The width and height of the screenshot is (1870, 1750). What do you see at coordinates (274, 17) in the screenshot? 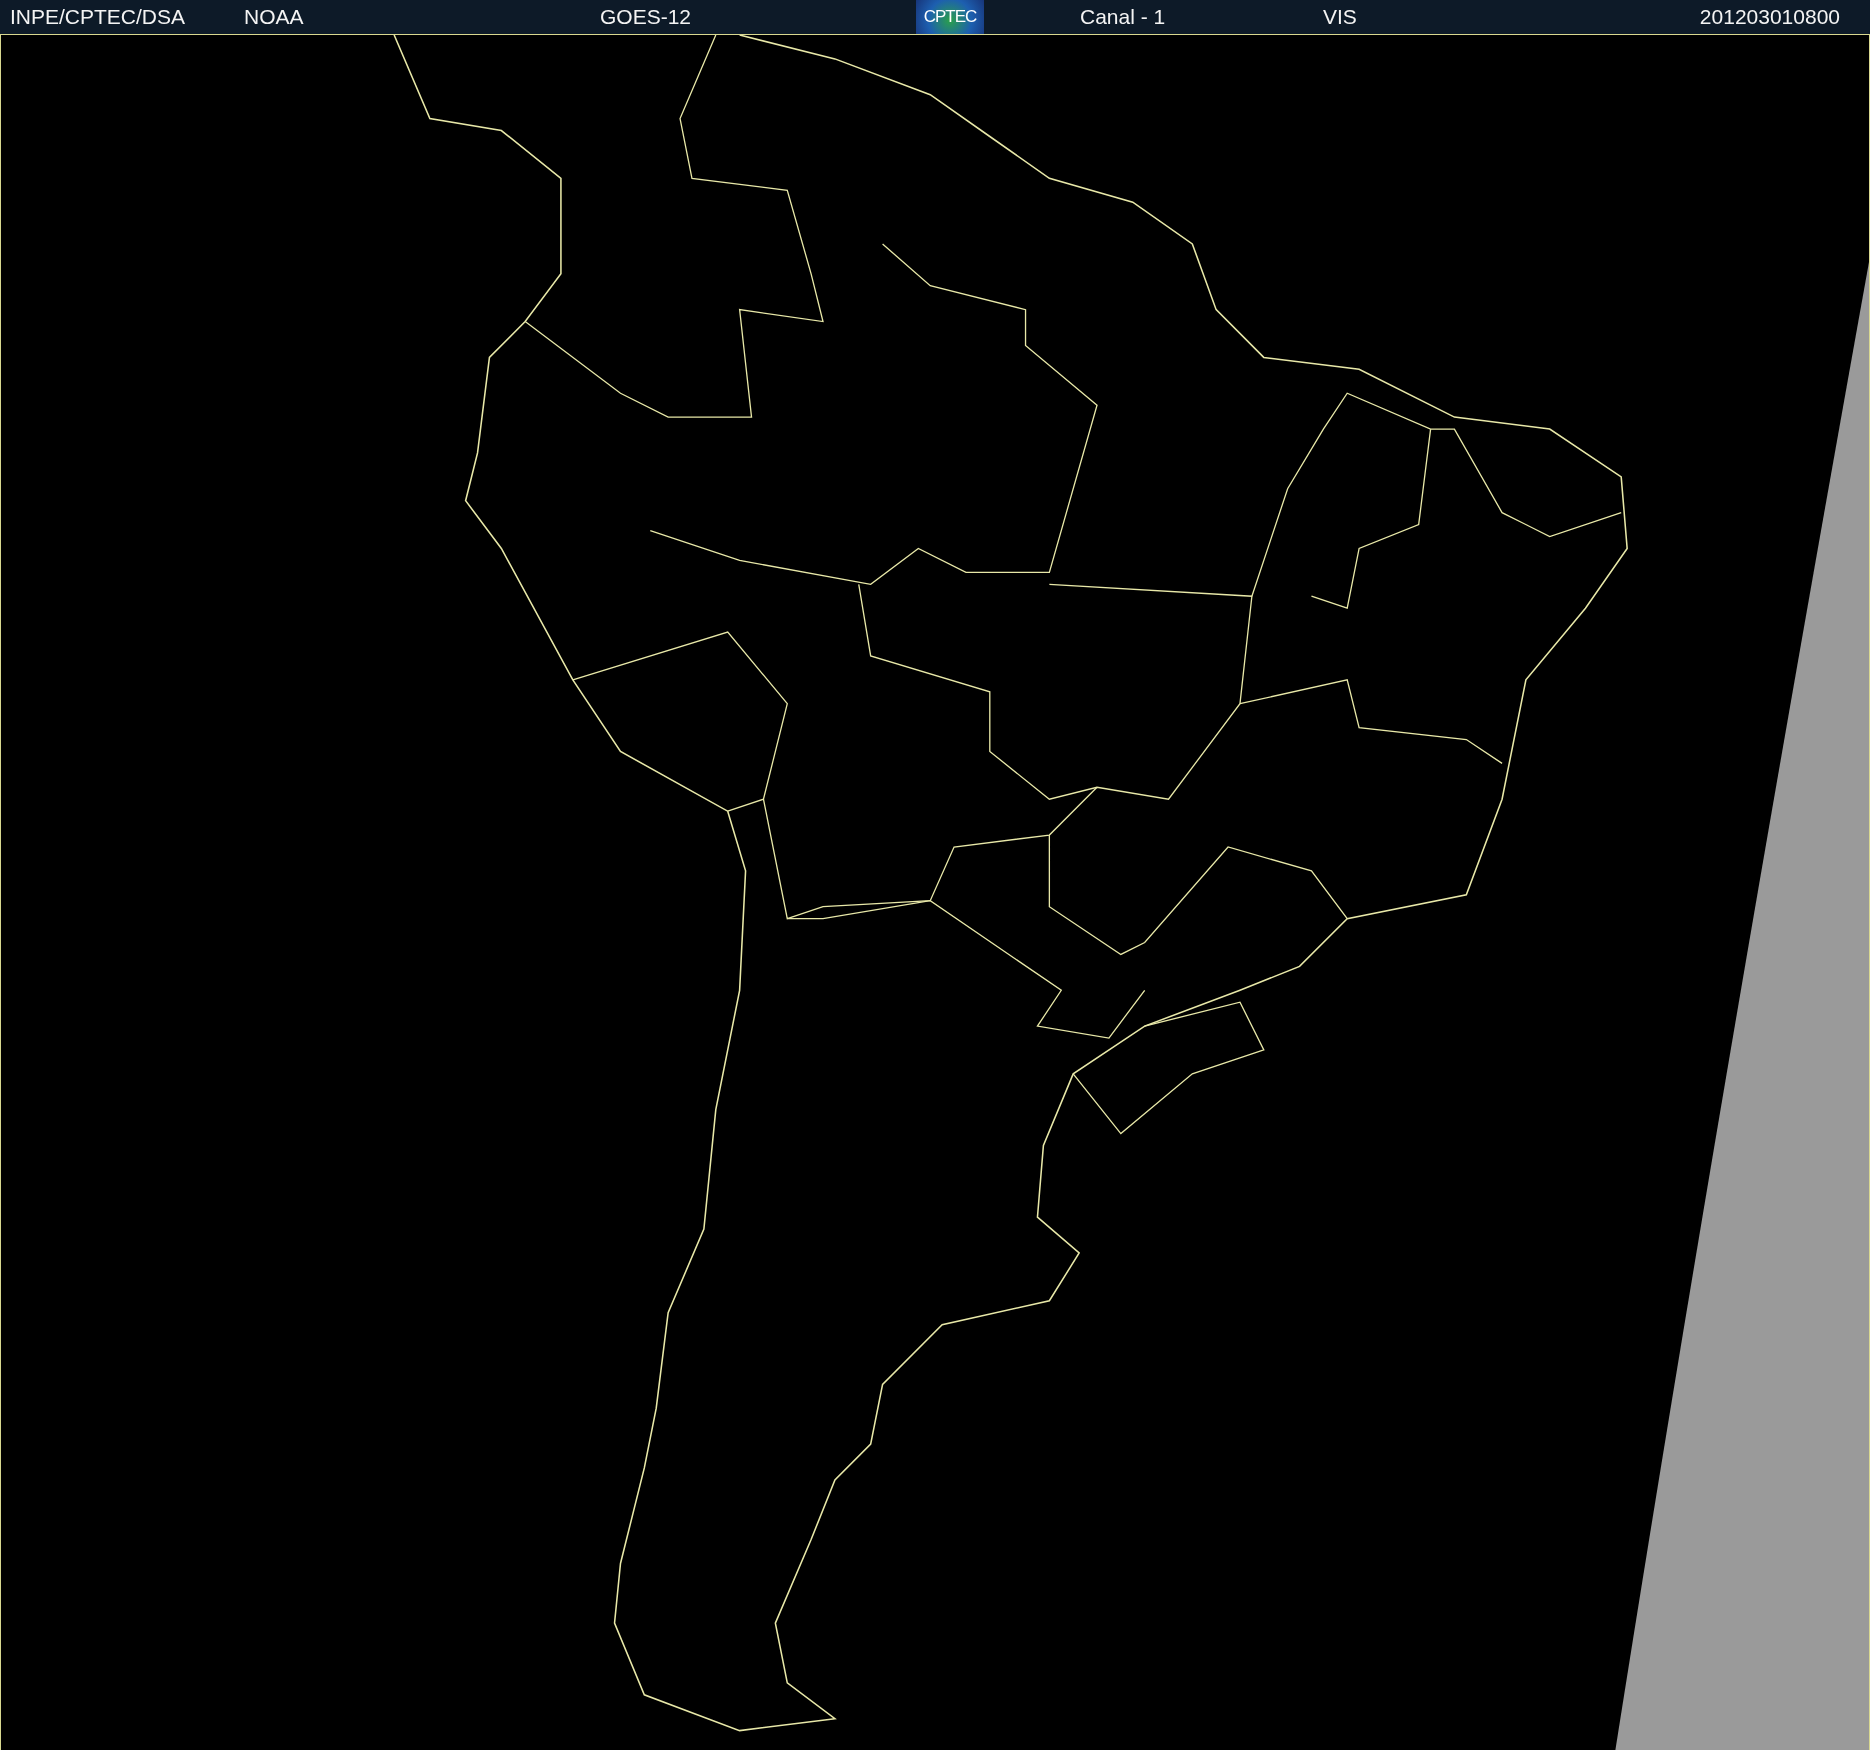
I see `header-label: NOAA` at bounding box center [274, 17].